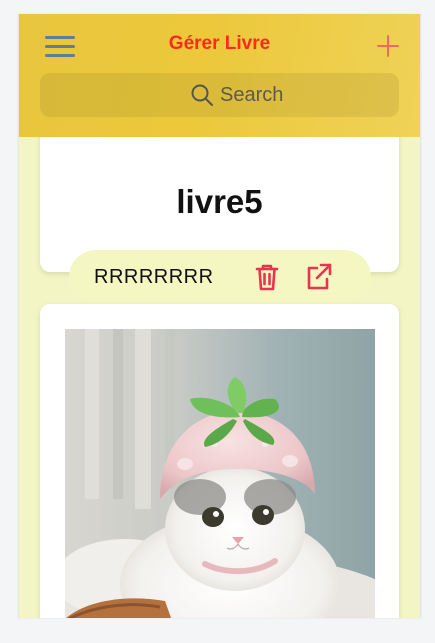 The image size is (435, 643). I want to click on search-bar, so click(219, 95).